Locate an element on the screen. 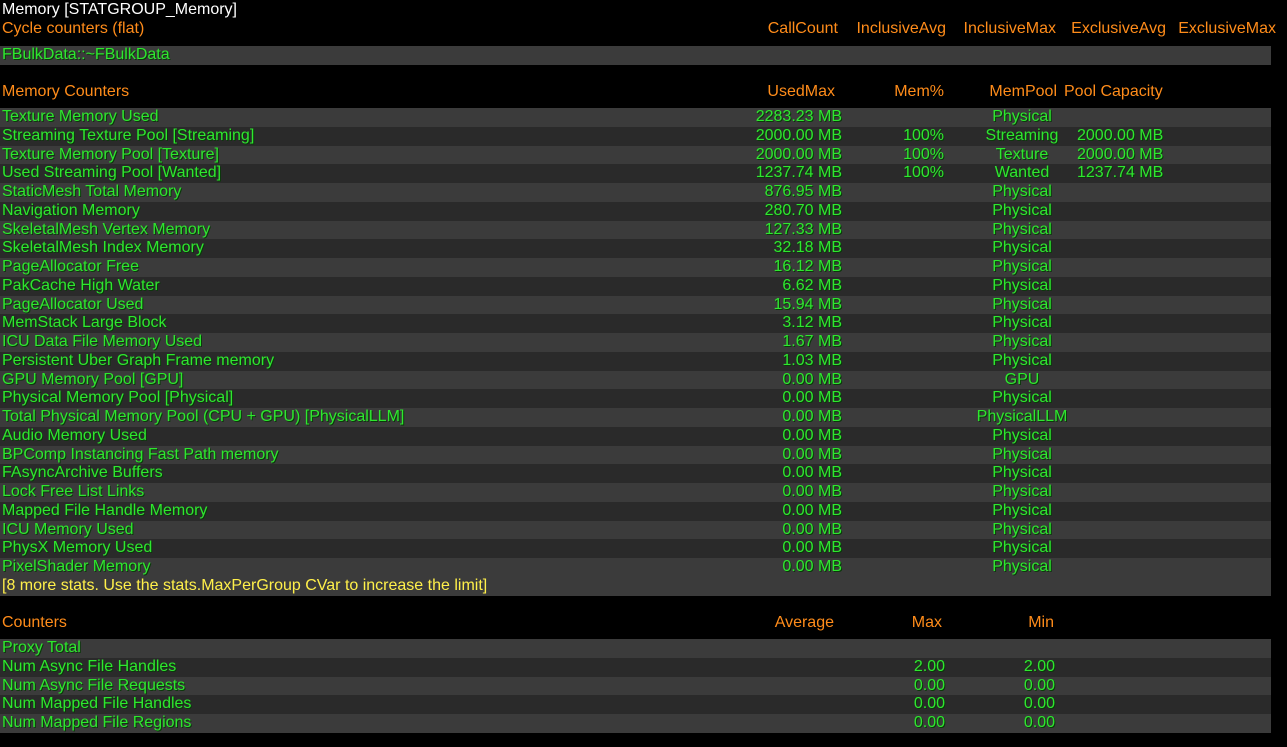  memory-row-name: StaticMesh Total Memory is located at coordinates (92, 191).